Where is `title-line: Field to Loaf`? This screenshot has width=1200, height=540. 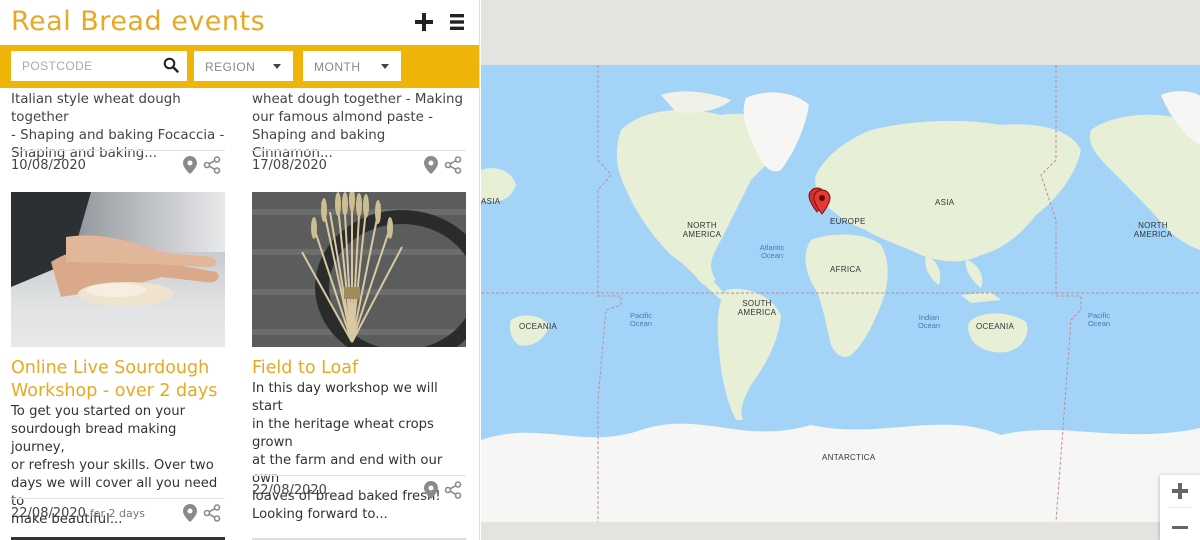 title-line: Field to Loaf is located at coordinates (305, 368).